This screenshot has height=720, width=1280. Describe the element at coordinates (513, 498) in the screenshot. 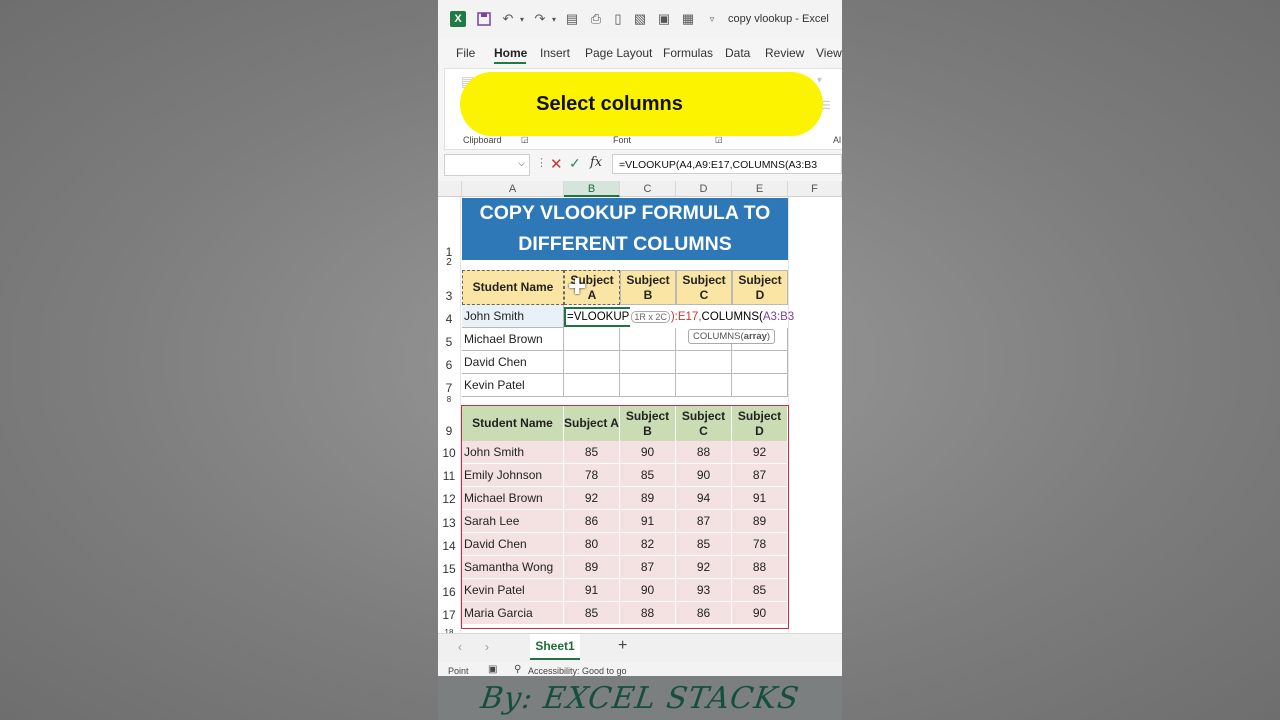

I see `t2-name: Michael Brown` at that location.